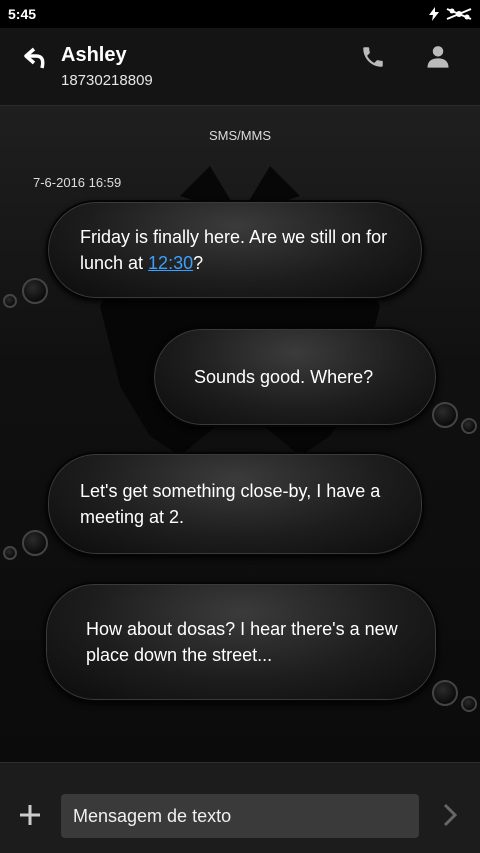 The image size is (480, 853). I want to click on message-input, so click(240, 816).